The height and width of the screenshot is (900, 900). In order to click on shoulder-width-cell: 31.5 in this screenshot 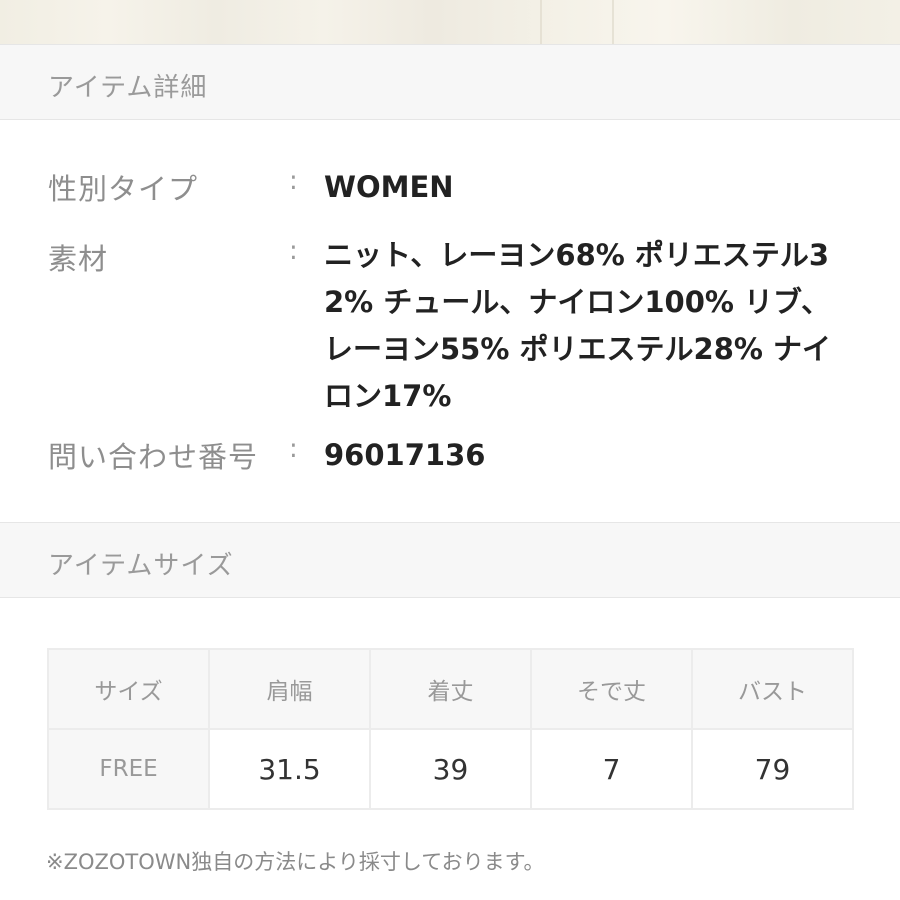, I will do `click(289, 769)`.